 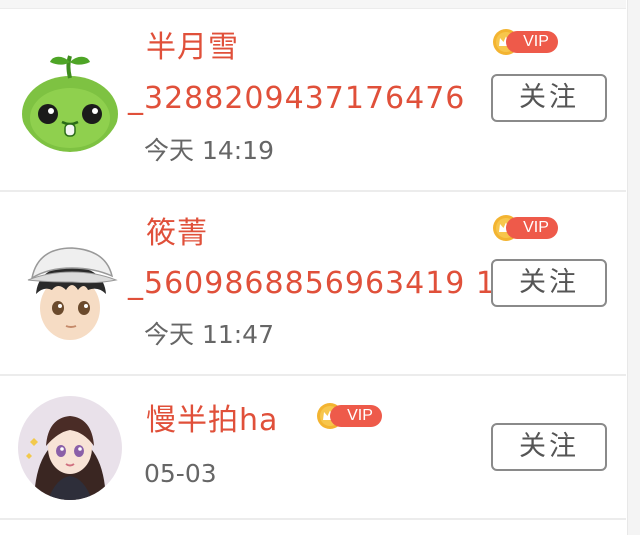 What do you see at coordinates (296, 99) in the screenshot?
I see `username-line2: _3288209437176476` at bounding box center [296, 99].